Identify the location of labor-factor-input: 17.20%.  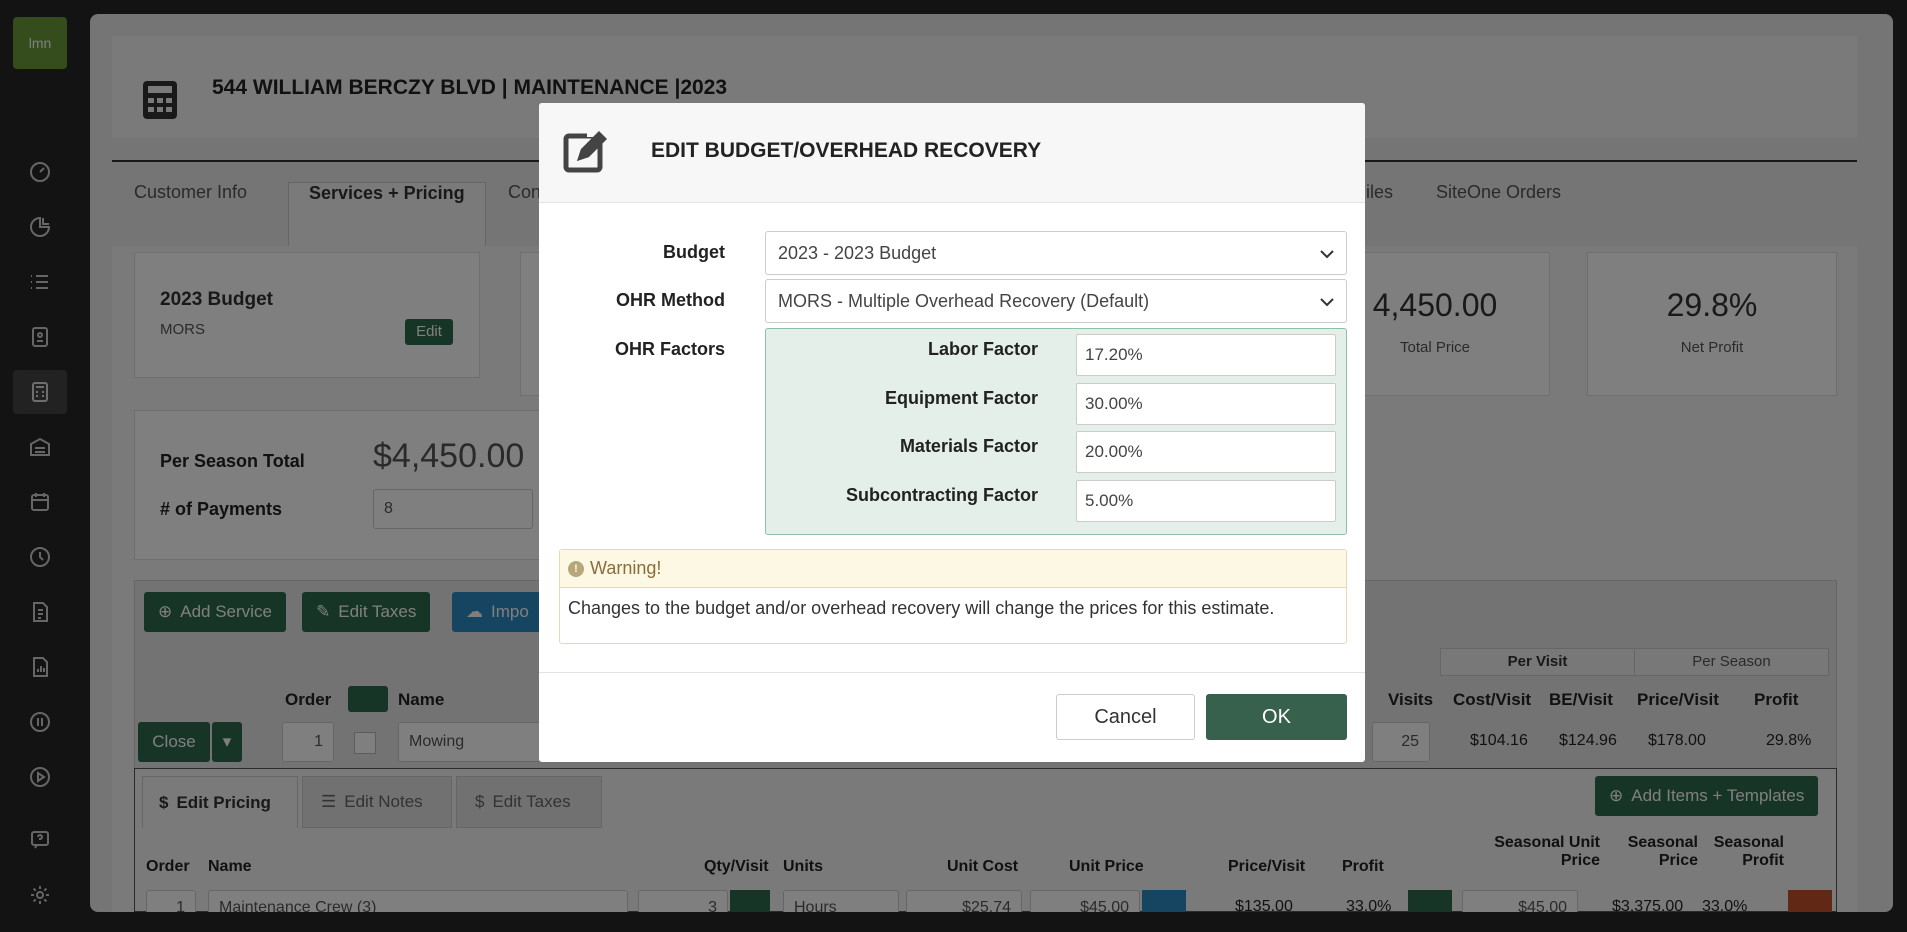
(1206, 355).